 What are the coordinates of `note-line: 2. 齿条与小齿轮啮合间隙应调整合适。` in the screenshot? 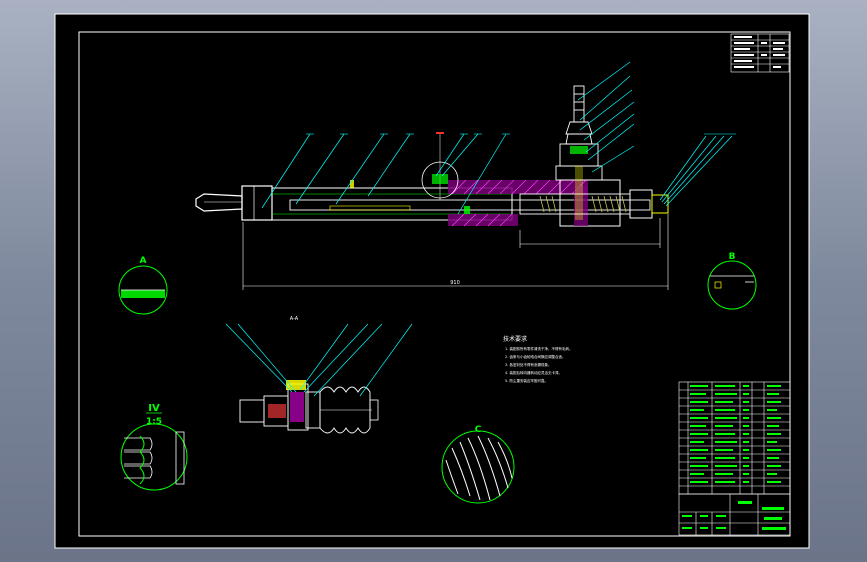 It's located at (535, 356).